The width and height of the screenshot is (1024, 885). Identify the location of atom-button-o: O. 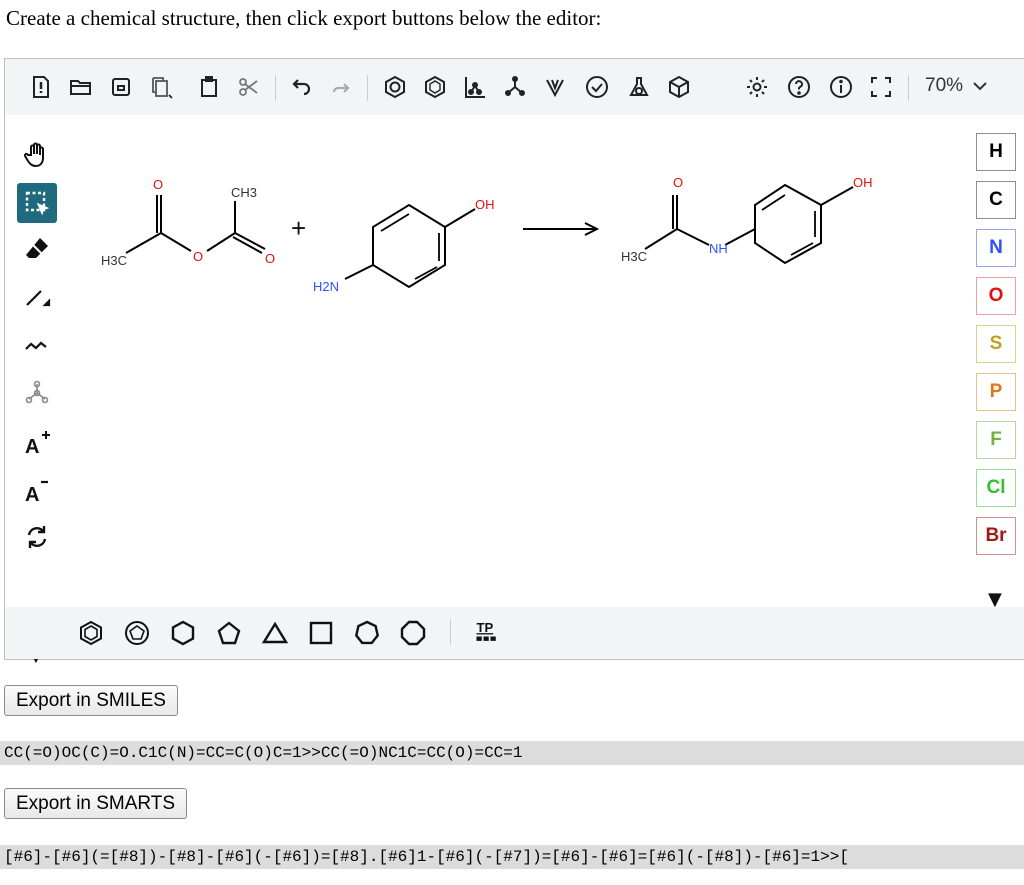
(996, 296).